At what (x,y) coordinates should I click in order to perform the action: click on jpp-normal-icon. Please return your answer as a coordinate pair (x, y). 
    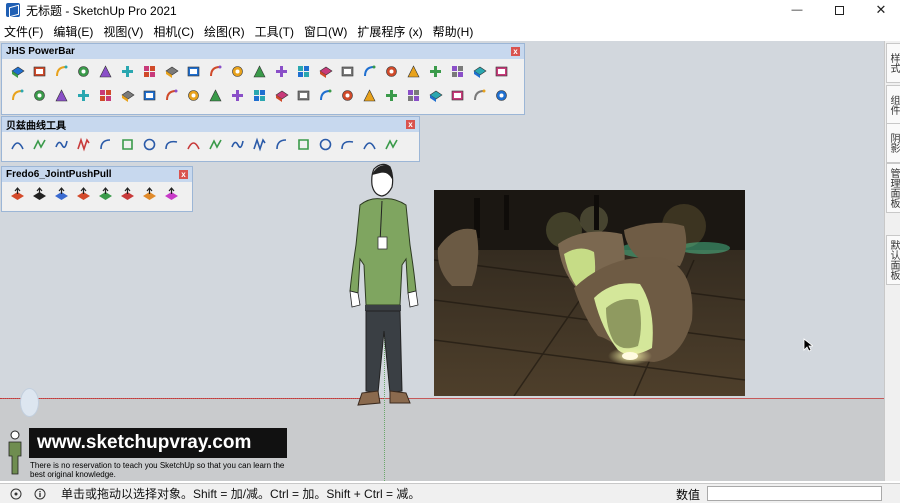
    Looking at the image, I should click on (39, 194).